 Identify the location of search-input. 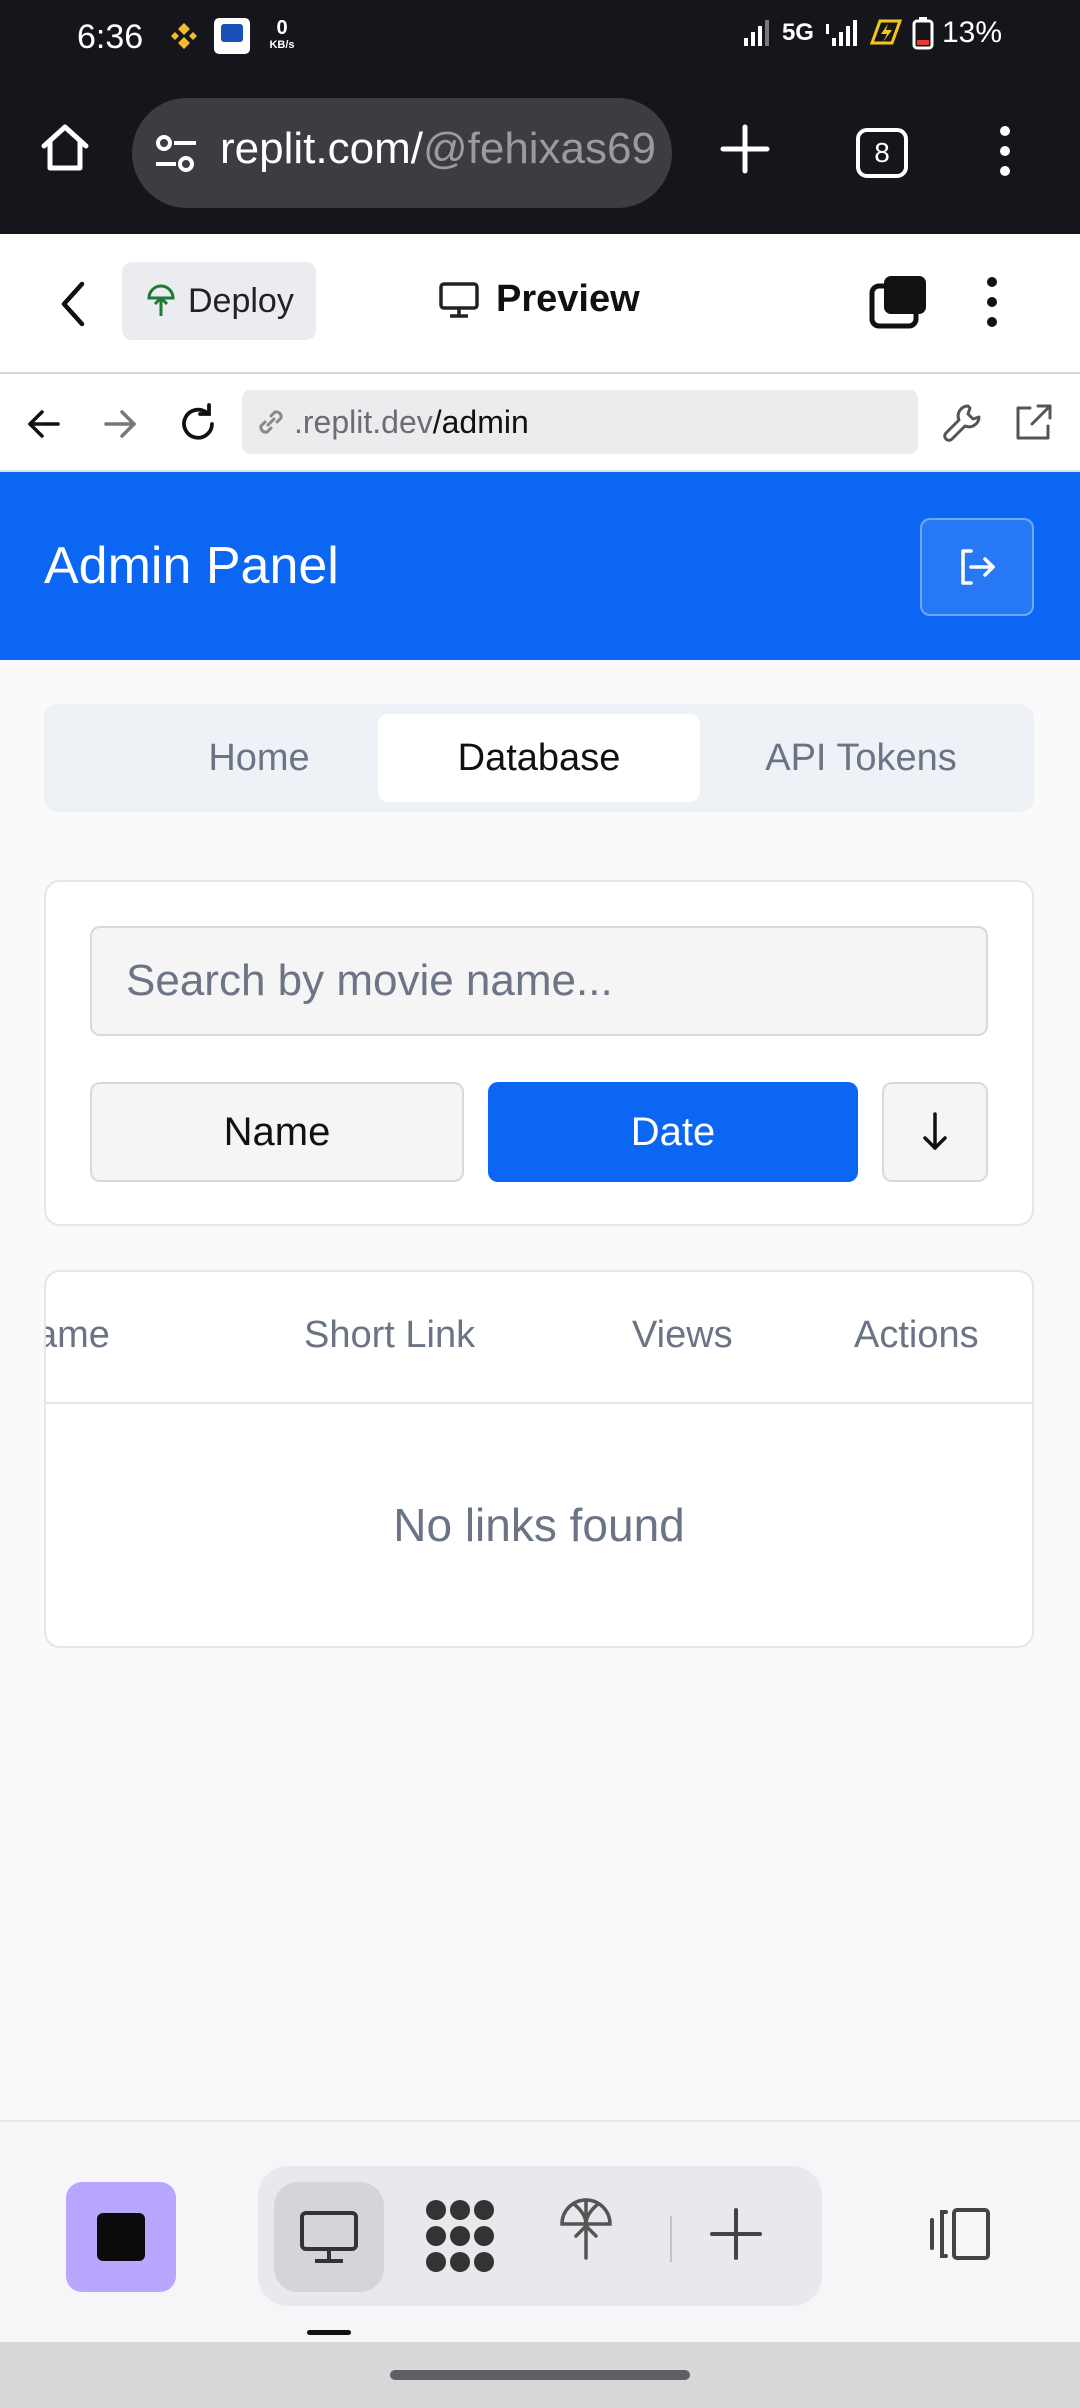
(539, 981).